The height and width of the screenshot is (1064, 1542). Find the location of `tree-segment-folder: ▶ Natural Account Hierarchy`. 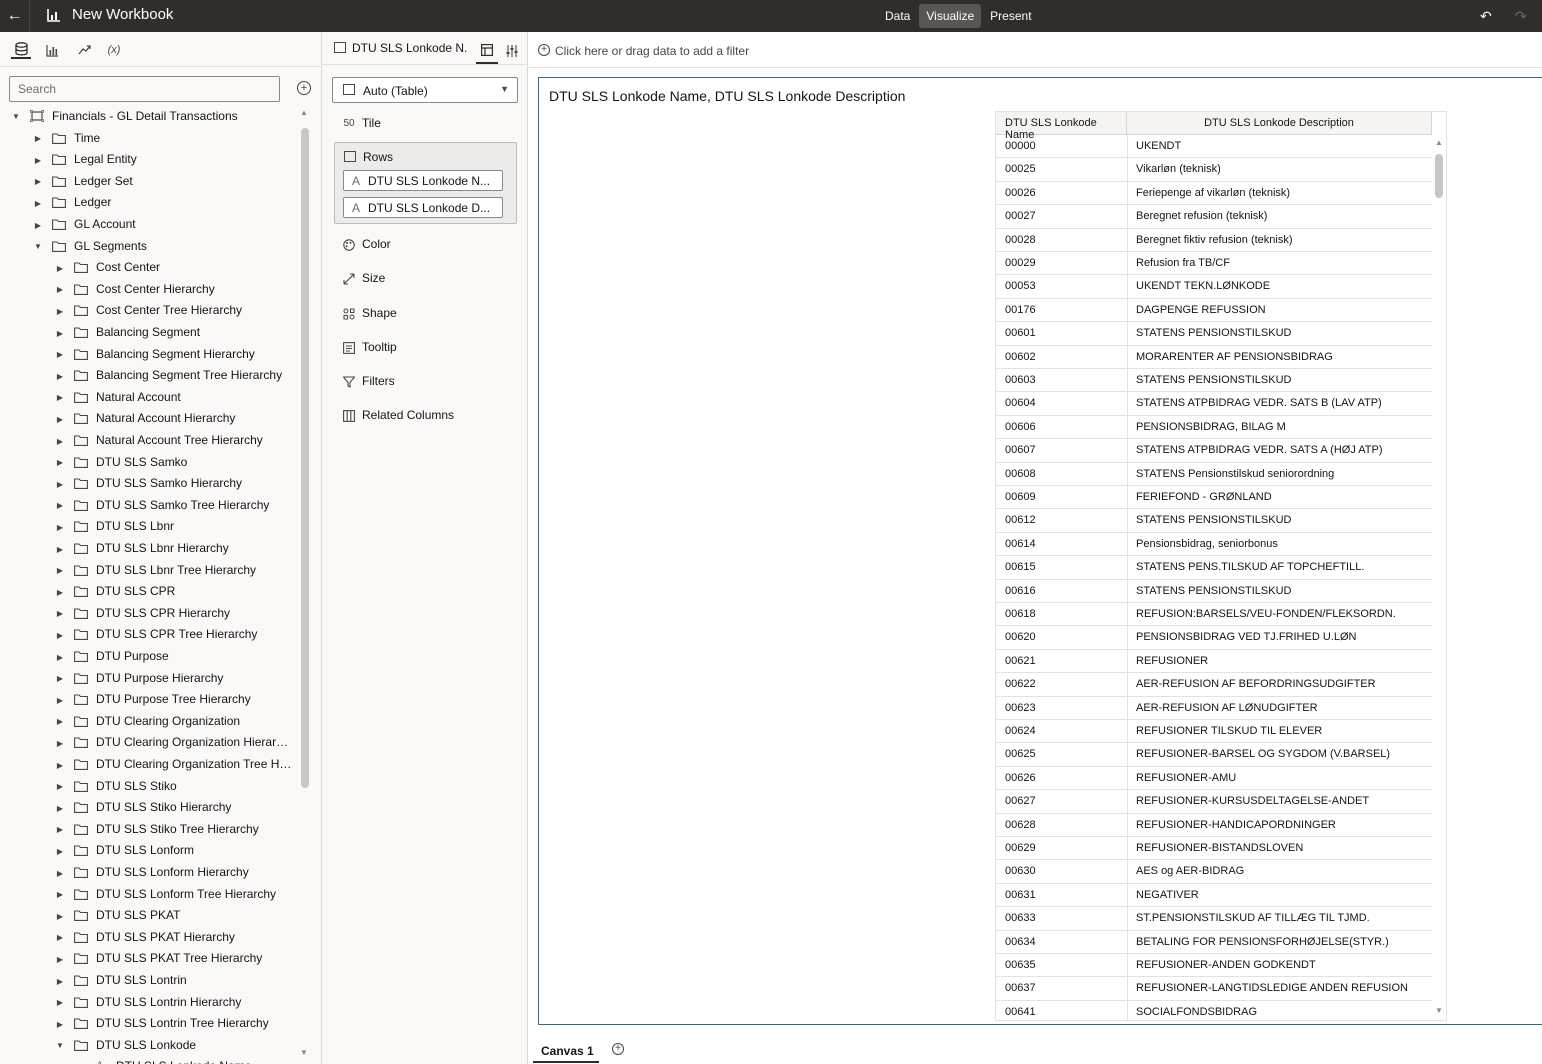

tree-segment-folder: ▶ Natural Account Hierarchy is located at coordinates (149, 418).